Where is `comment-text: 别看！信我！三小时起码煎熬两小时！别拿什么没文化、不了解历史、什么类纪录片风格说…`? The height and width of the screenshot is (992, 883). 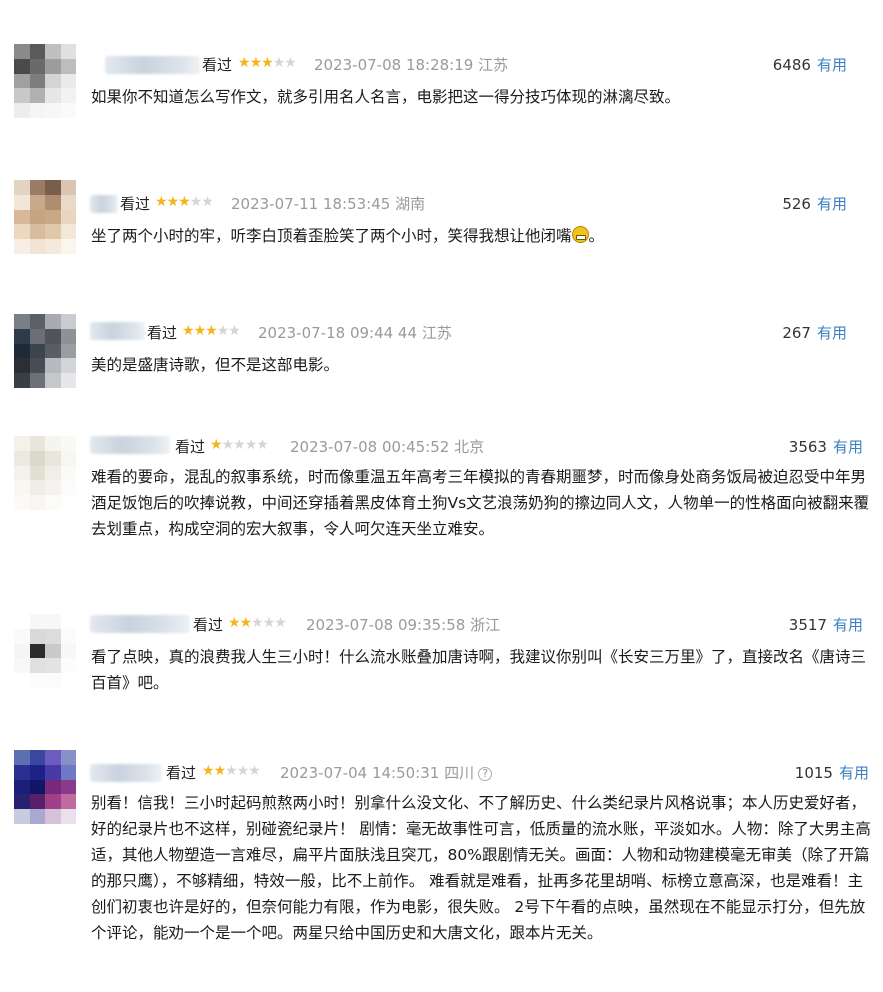
comment-text: 别看！信我！三小时起码煎熬两小时！别拿什么没文化、不了解历史、什么类纪录片风格说… is located at coordinates (481, 868).